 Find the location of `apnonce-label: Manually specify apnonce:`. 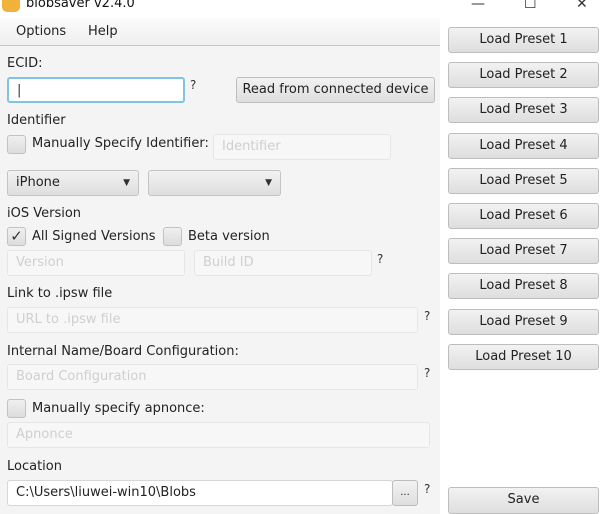

apnonce-label: Manually specify apnonce: is located at coordinates (118, 408).